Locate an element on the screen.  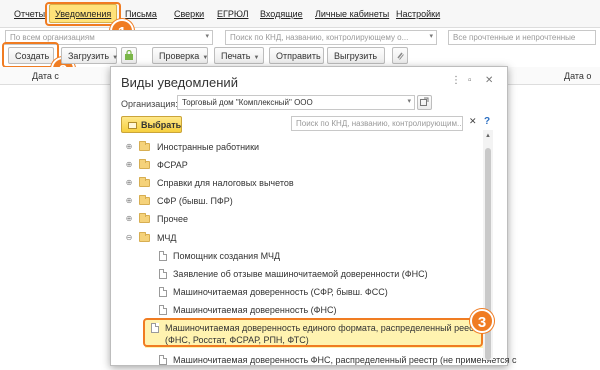
send-button: Отправить is located at coordinates (296, 55).